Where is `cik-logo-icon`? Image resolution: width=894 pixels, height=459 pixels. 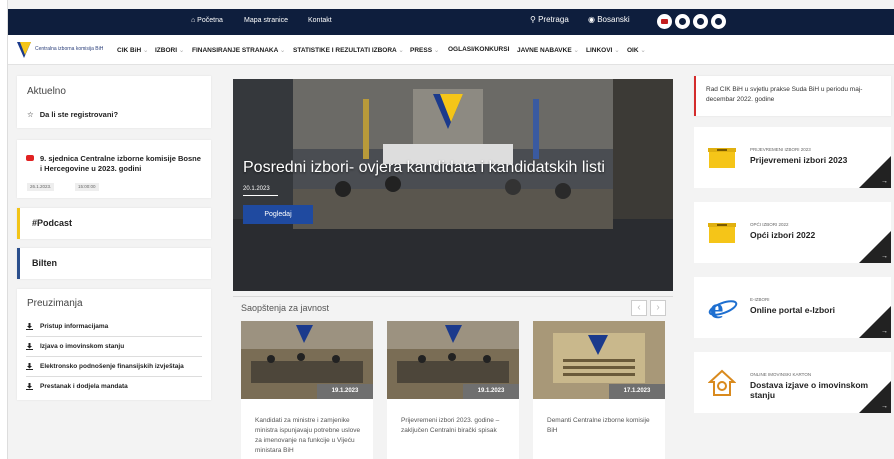 cik-logo-icon is located at coordinates (24, 50).